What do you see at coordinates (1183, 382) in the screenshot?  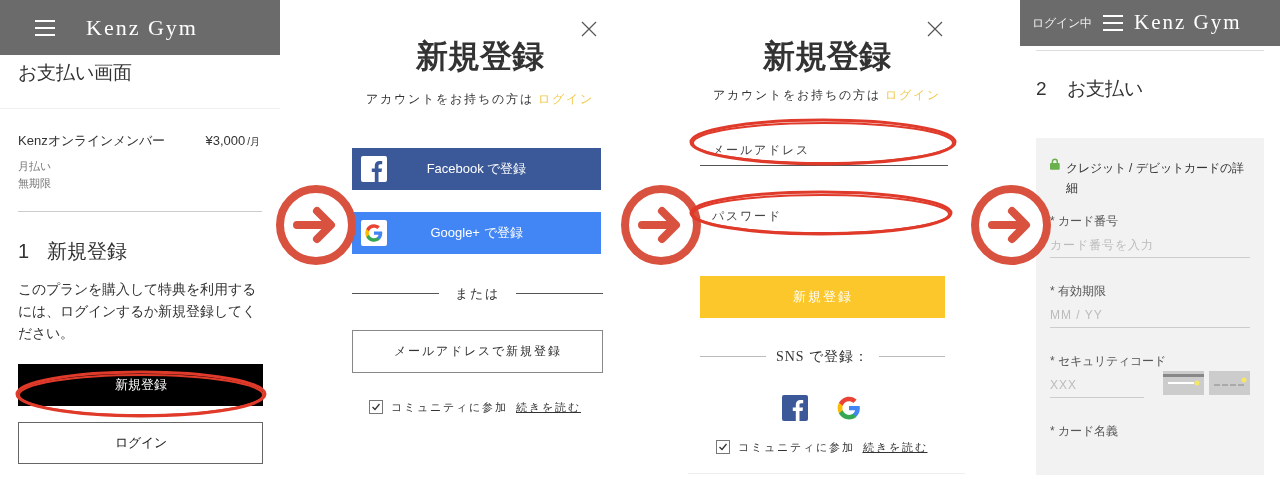 I see `card-back-icon` at bounding box center [1183, 382].